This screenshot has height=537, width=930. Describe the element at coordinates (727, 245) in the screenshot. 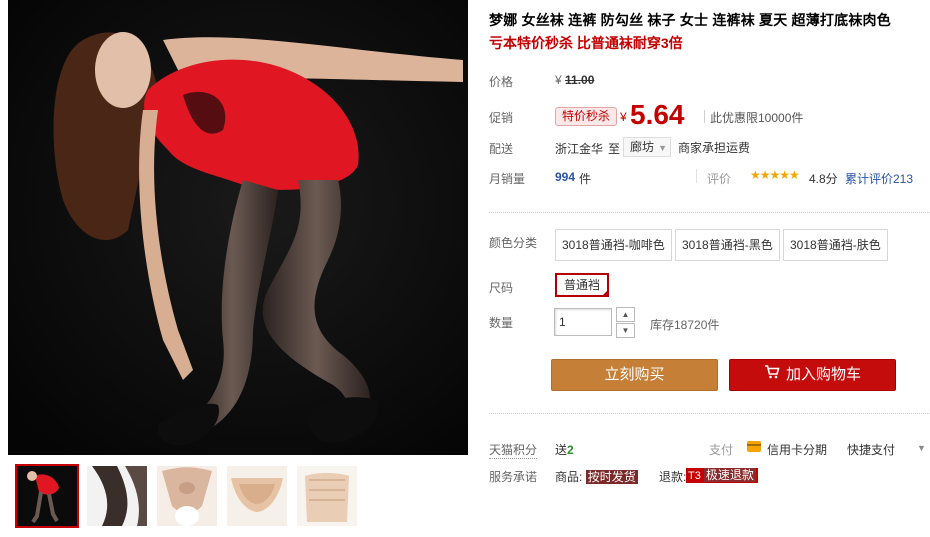

I see `color-option-black: 3018普通裆-黑色` at that location.